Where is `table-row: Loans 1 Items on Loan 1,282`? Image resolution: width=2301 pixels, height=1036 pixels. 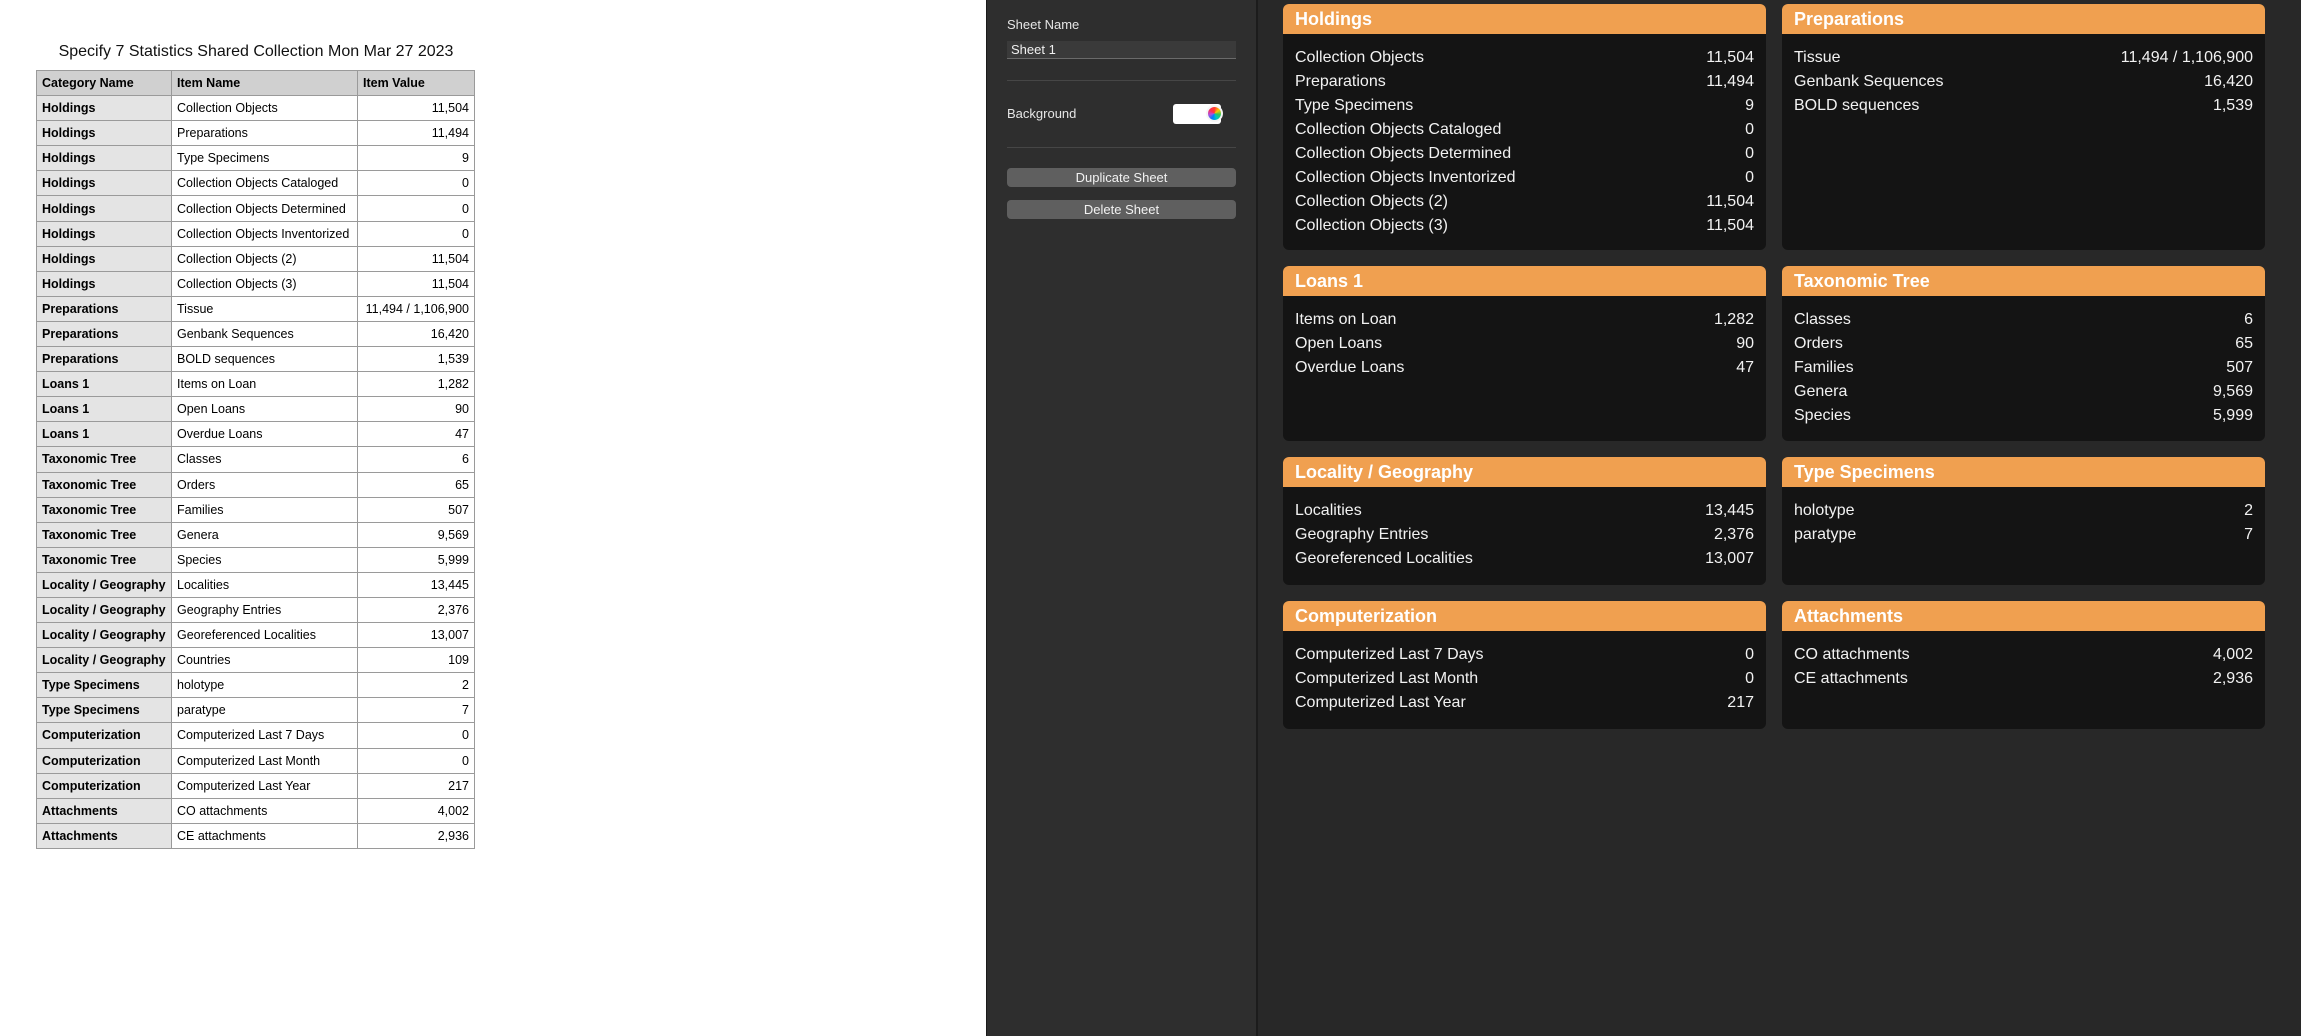 table-row: Loans 1 Items on Loan 1,282 is located at coordinates (255, 384).